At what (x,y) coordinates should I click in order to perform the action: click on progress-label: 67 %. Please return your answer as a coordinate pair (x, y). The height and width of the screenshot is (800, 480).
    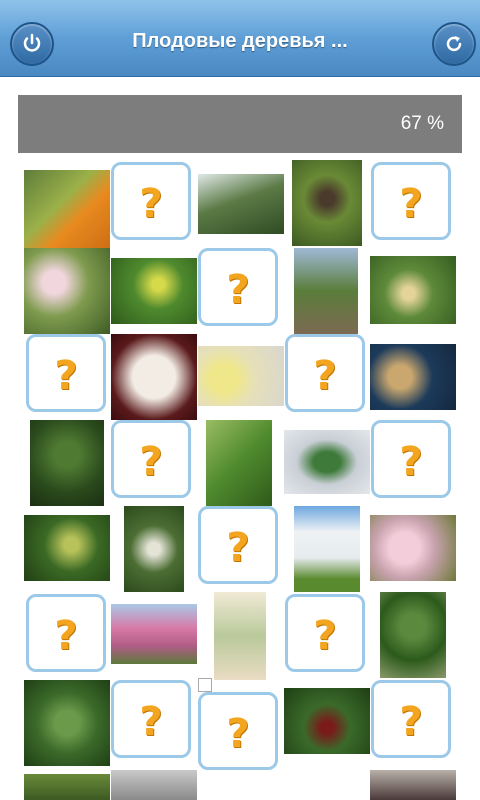
    Looking at the image, I should click on (422, 123).